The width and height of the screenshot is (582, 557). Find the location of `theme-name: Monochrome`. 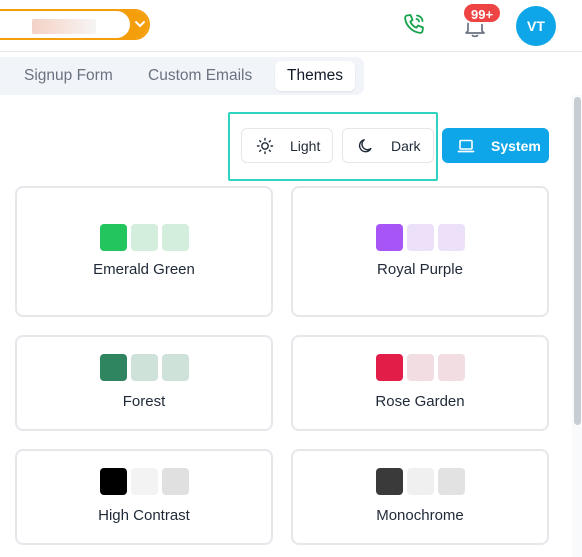

theme-name: Monochrome is located at coordinates (420, 515).